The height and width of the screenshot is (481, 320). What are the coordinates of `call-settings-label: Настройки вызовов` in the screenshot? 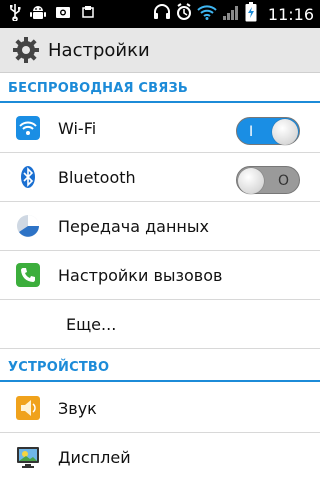 It's located at (140, 275).